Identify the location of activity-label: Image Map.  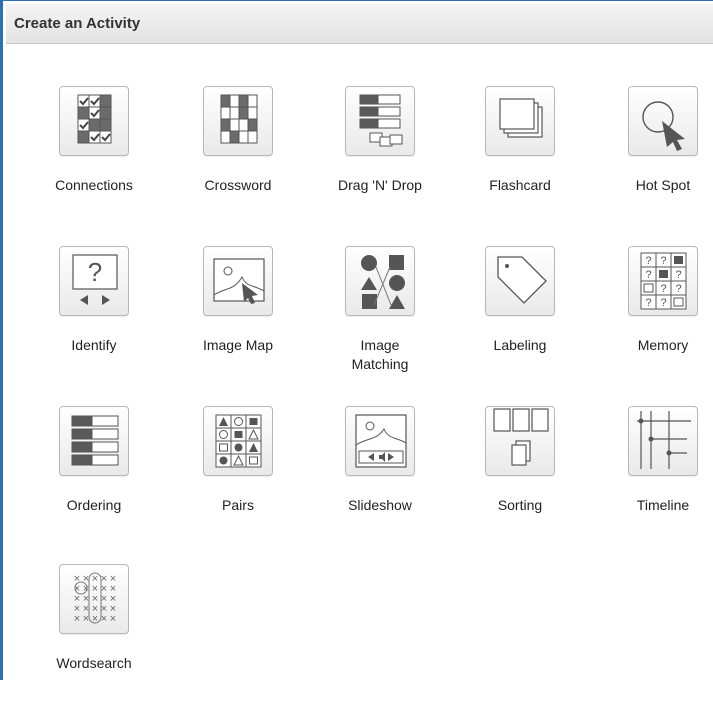
(238, 345).